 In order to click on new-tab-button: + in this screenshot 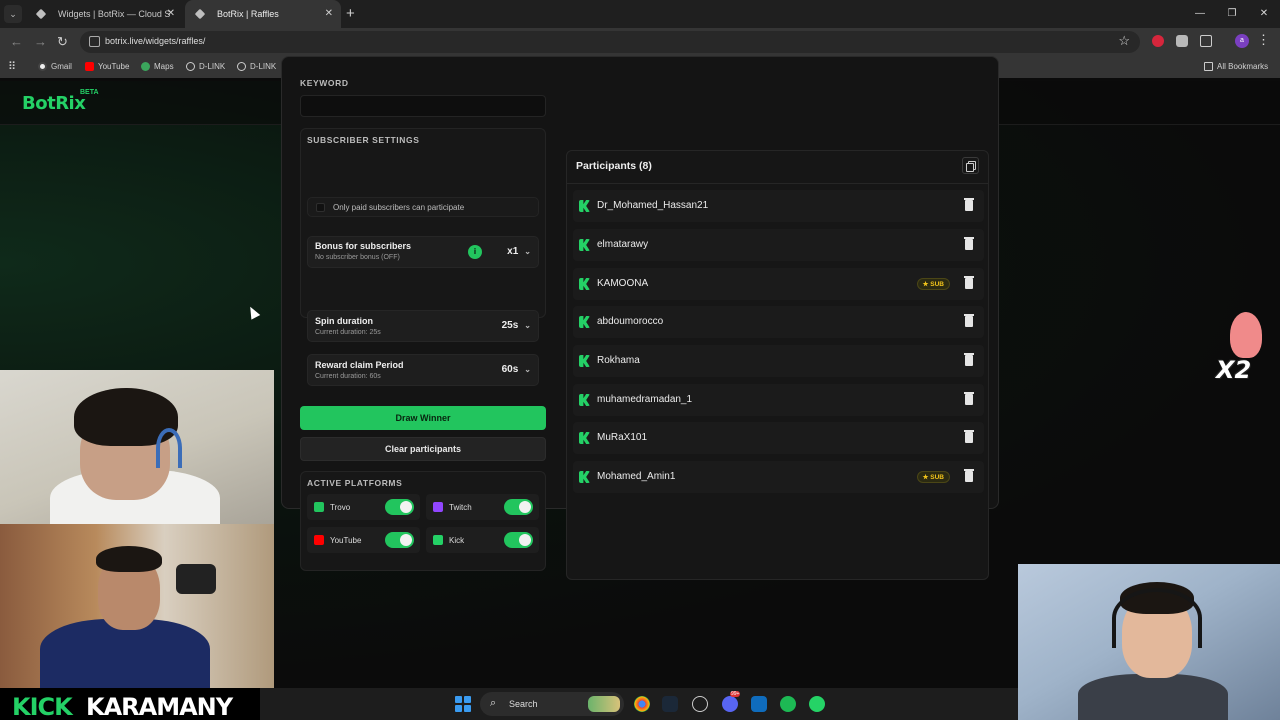, I will do `click(350, 14)`.